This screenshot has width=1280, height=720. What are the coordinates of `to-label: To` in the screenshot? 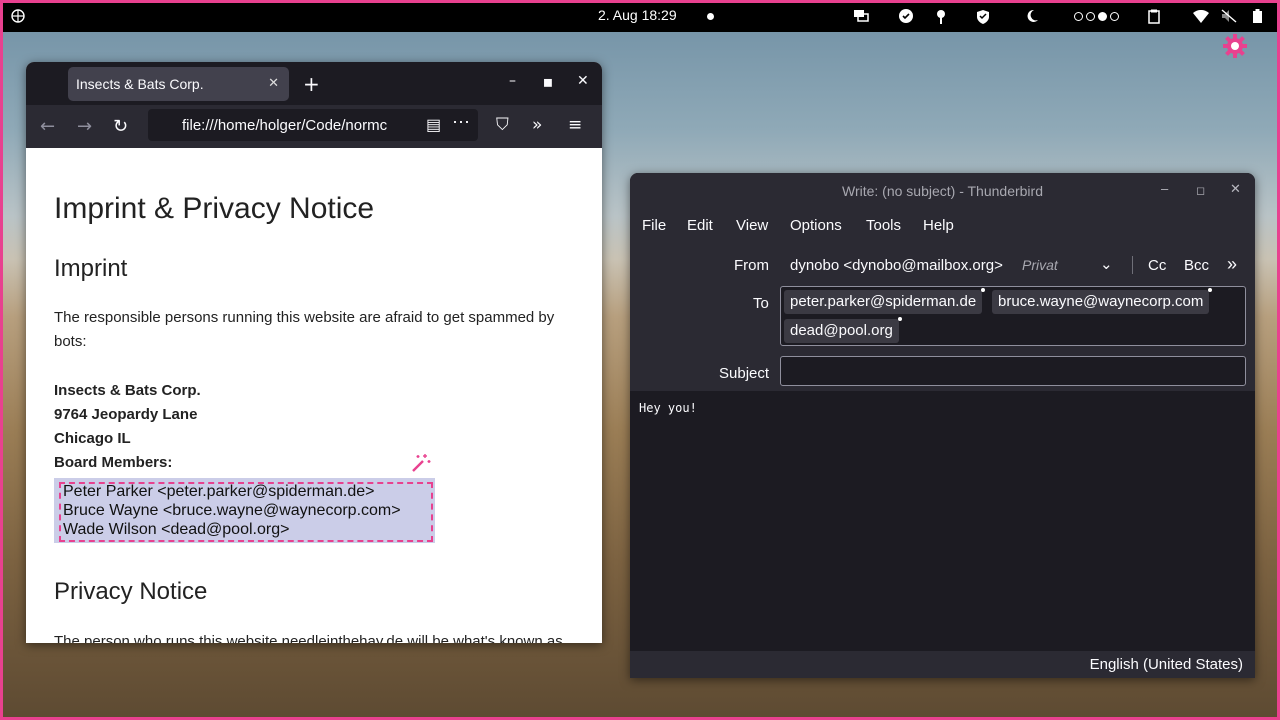 It's located at (761, 303).